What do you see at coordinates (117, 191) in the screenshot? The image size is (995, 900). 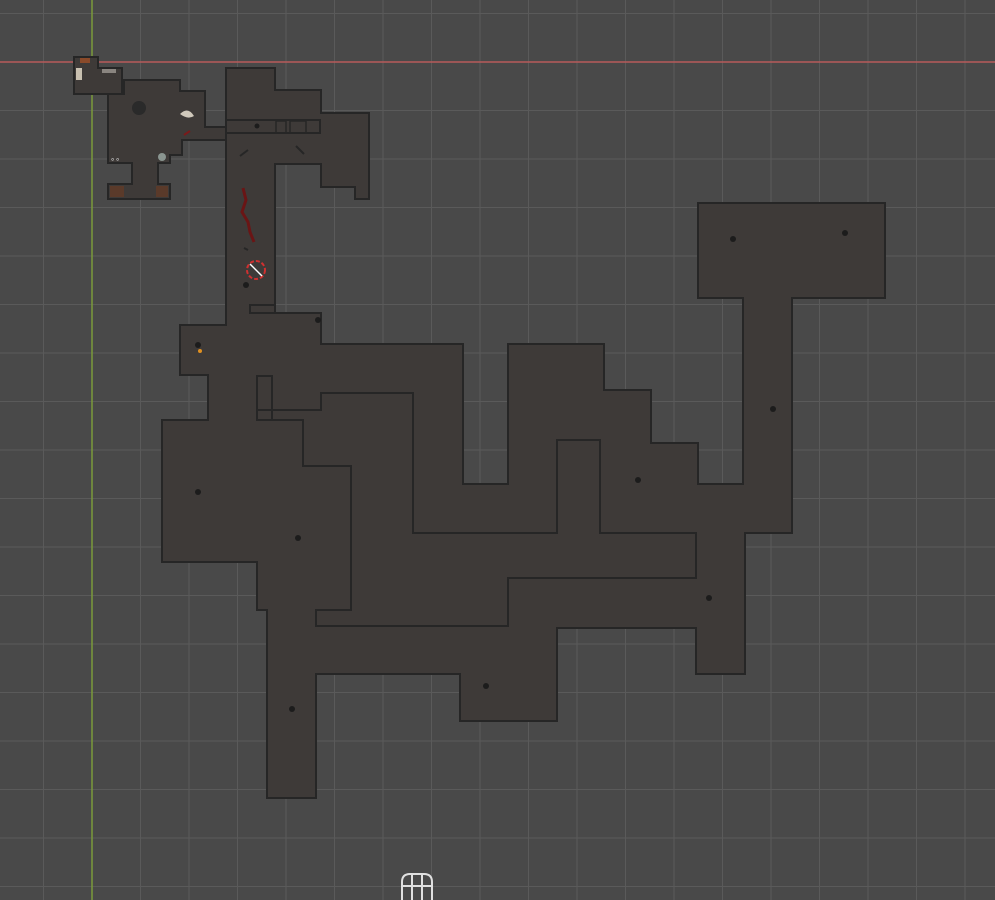 I see `crate-left` at bounding box center [117, 191].